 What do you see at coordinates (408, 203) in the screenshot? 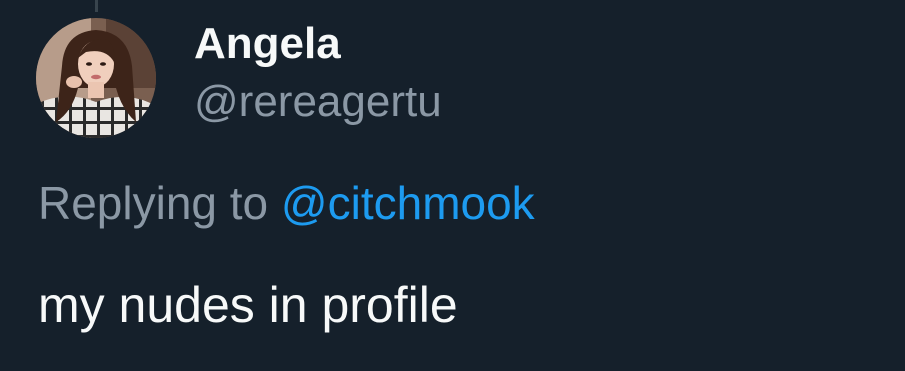
I see `reply-target-link: @citchmook` at bounding box center [408, 203].